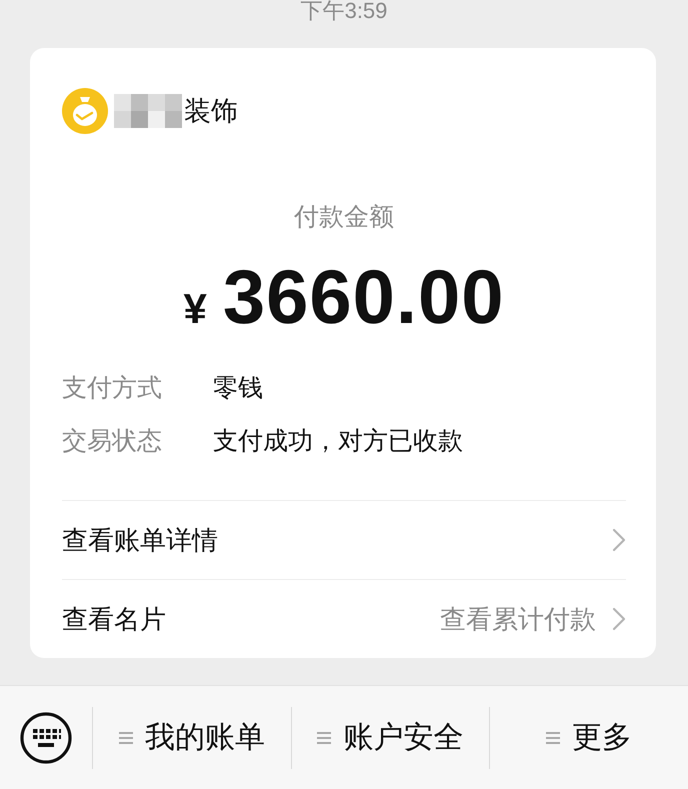 The image size is (688, 789). I want to click on currency-symbol: ¥, so click(195, 309).